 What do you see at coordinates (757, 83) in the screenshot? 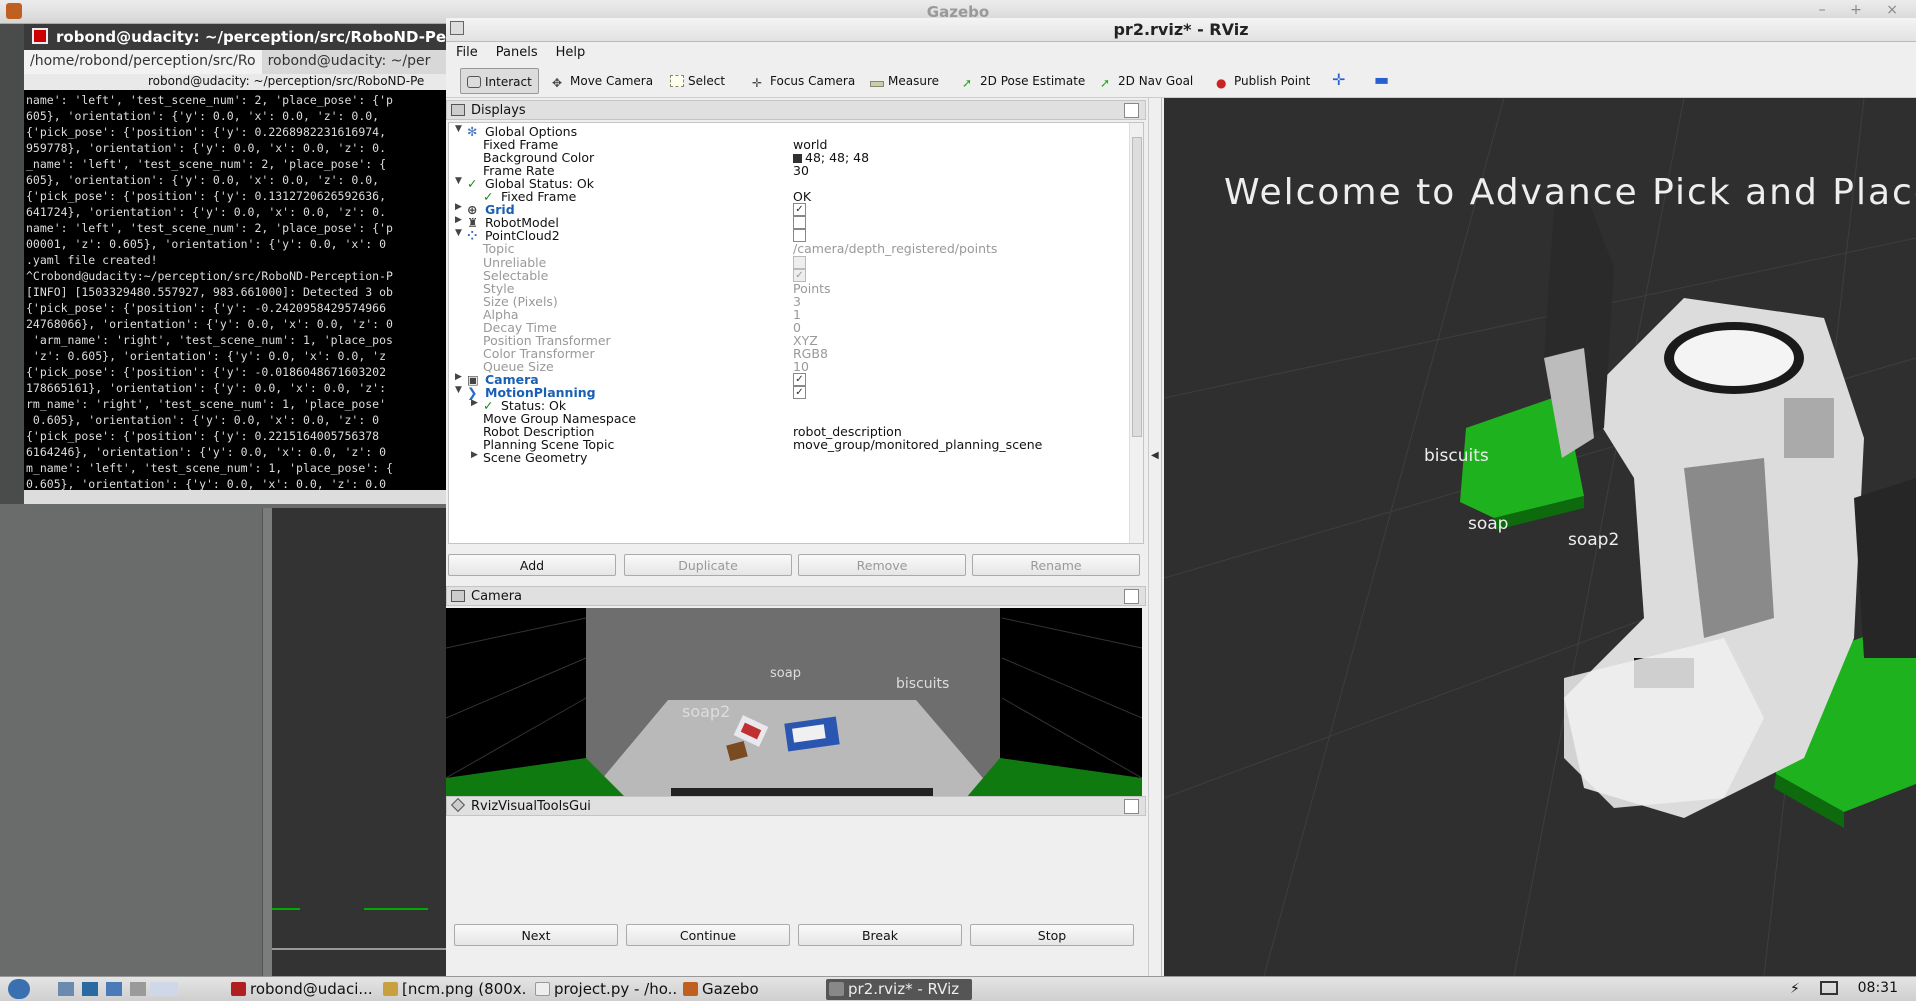
I see `crosshair-icon: ✛` at bounding box center [757, 83].